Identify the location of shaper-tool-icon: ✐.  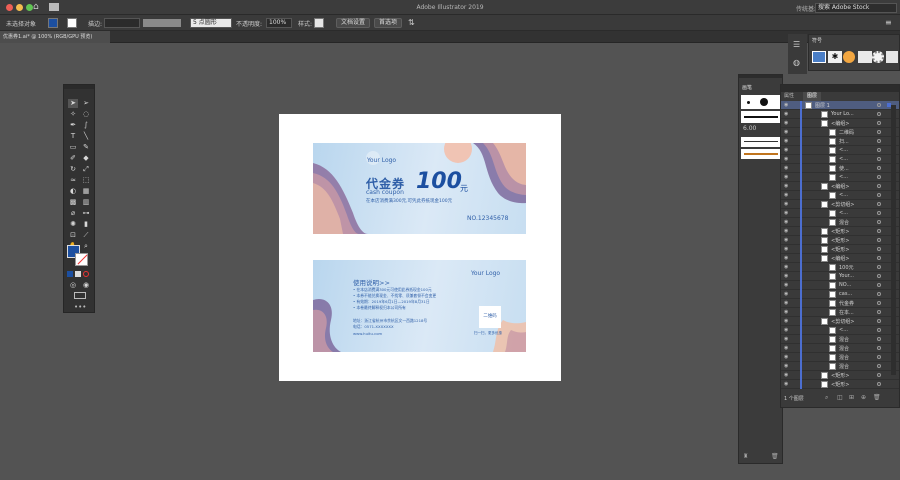
(73, 158).